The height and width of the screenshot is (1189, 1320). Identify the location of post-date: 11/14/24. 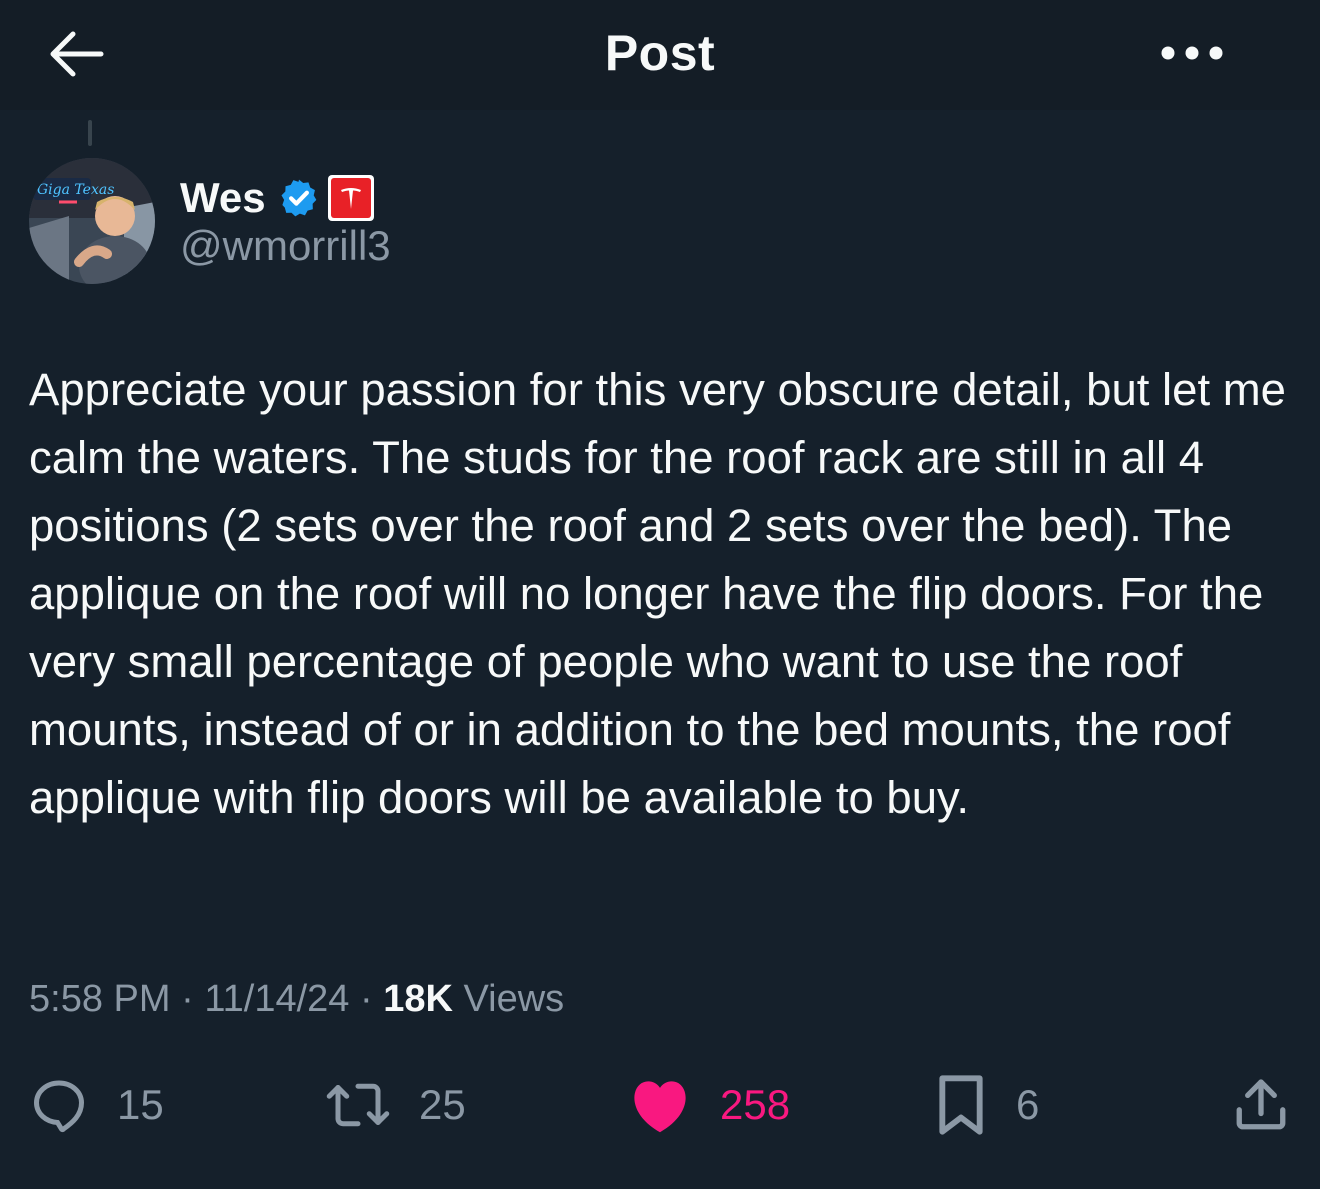
(276, 999).